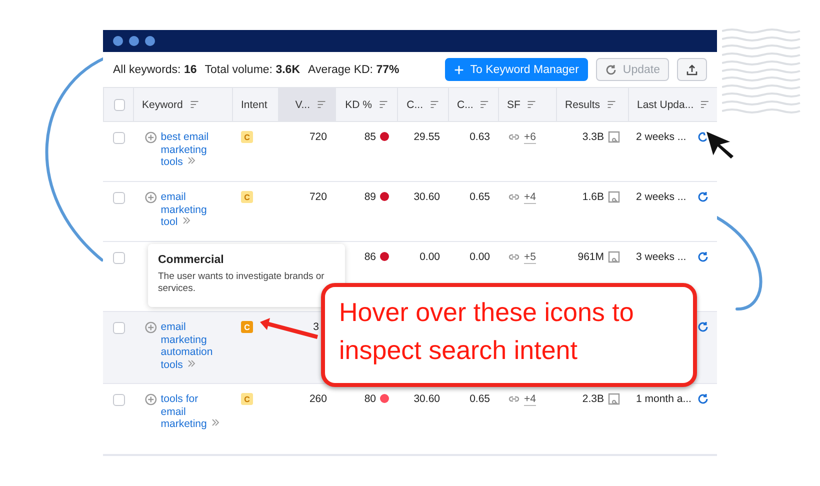 The height and width of the screenshot is (486, 820). I want to click on pointer-arrow, so click(289, 329).